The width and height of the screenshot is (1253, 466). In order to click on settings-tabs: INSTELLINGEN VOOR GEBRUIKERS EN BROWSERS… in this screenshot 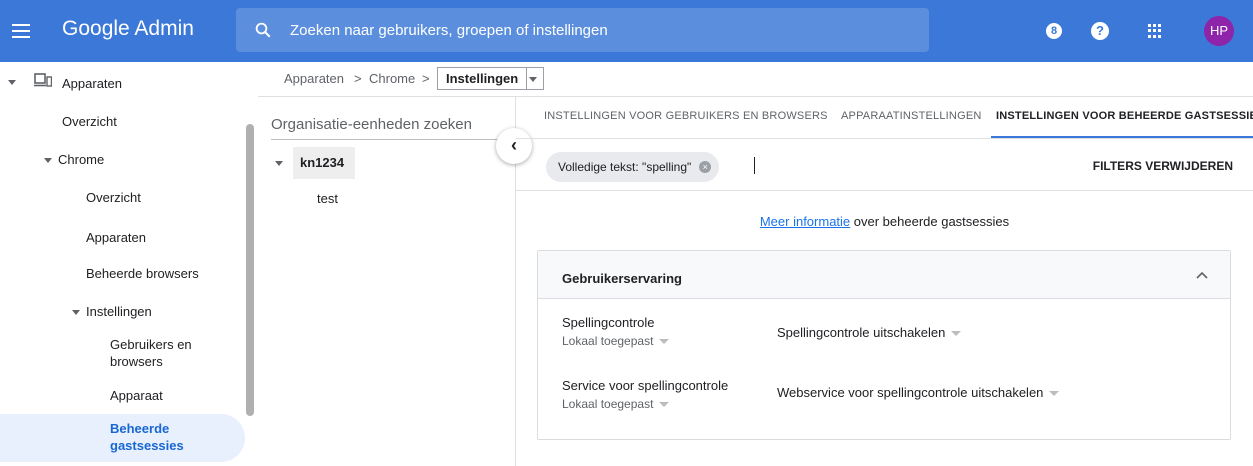, I will do `click(884, 118)`.